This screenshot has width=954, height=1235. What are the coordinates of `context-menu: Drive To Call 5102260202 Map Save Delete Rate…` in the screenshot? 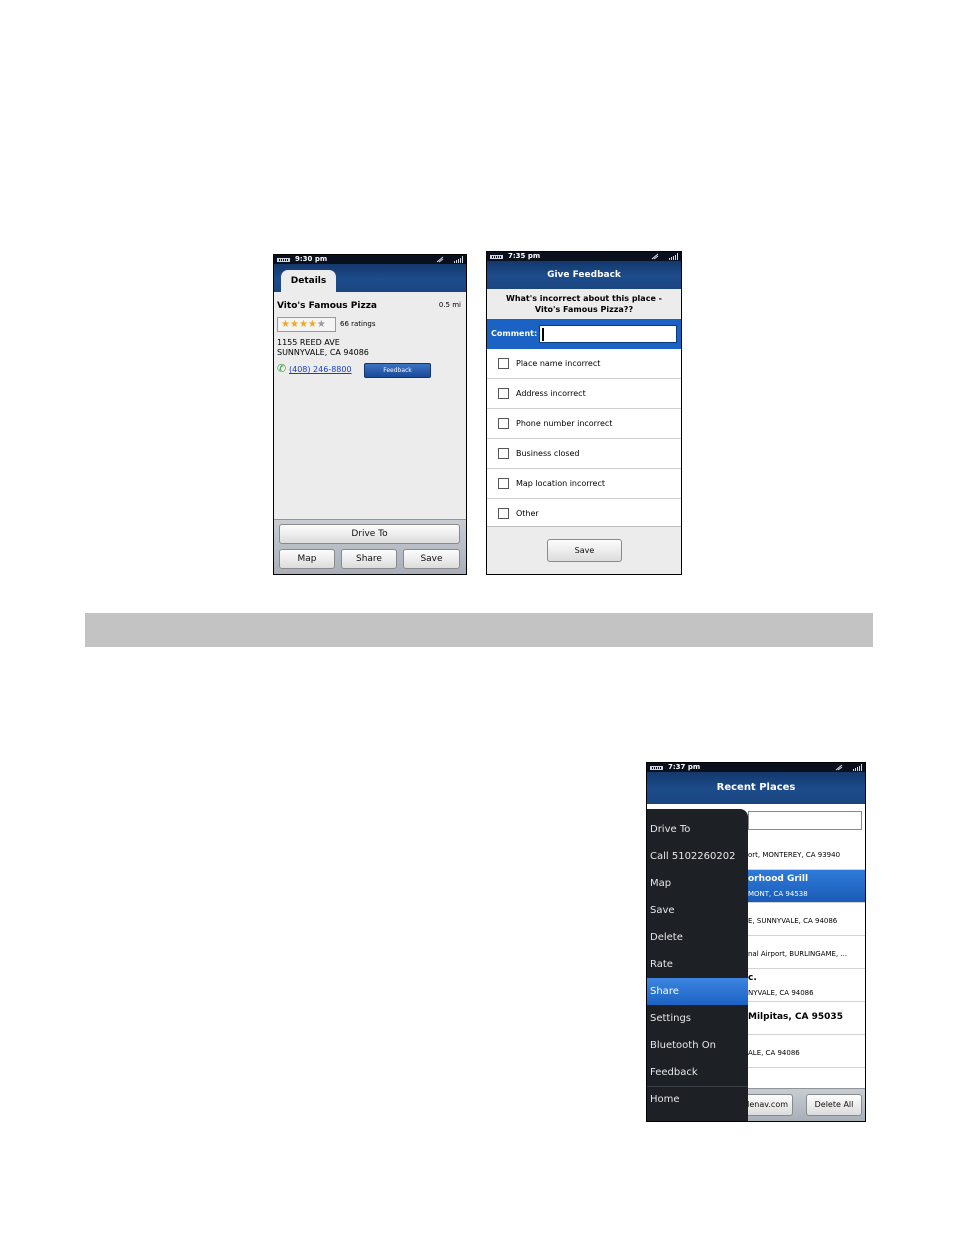 It's located at (697, 965).